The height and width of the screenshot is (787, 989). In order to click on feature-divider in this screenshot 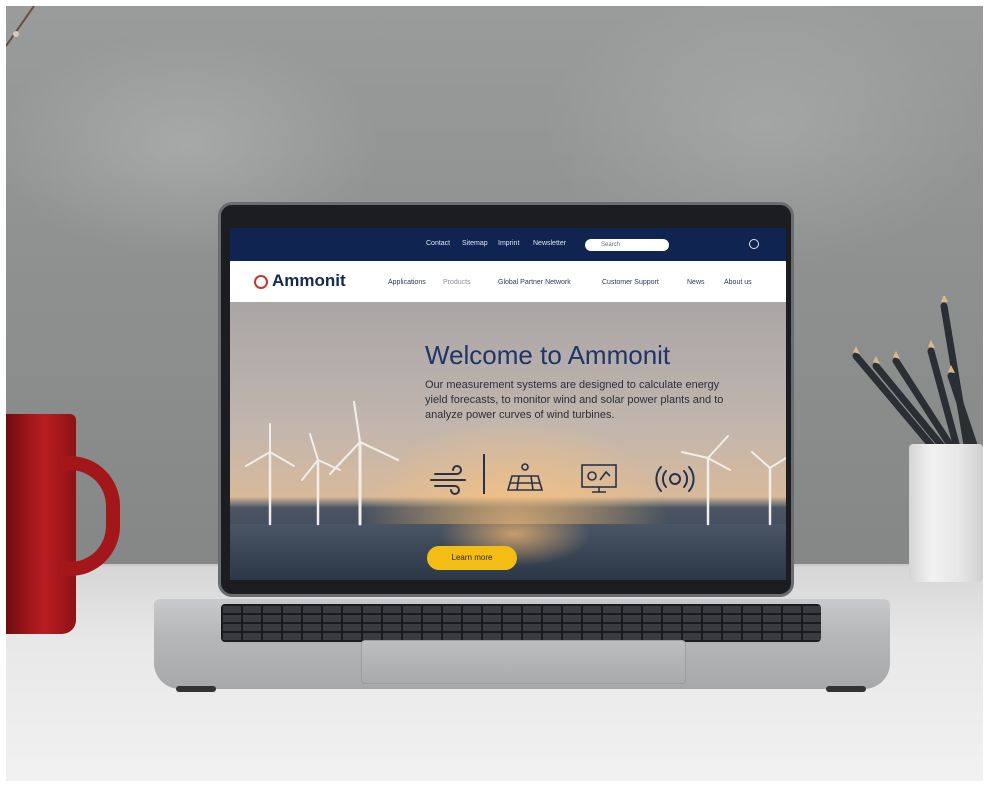, I will do `click(484, 474)`.